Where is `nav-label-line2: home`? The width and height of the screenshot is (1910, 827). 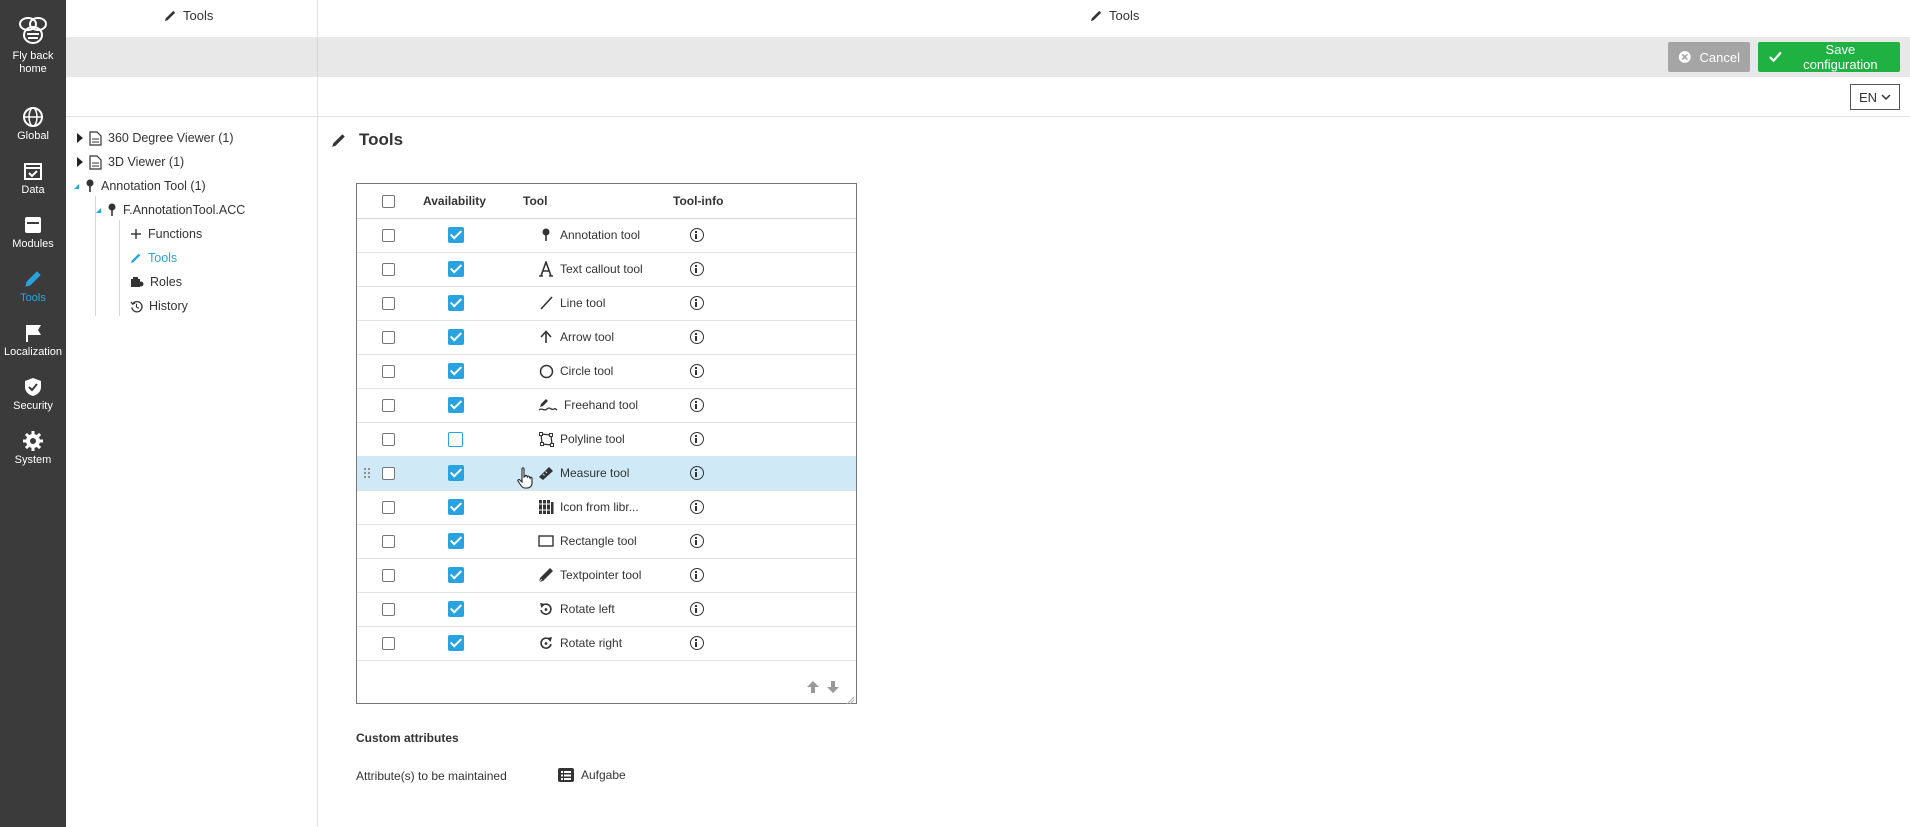 nav-label-line2: home is located at coordinates (33, 69).